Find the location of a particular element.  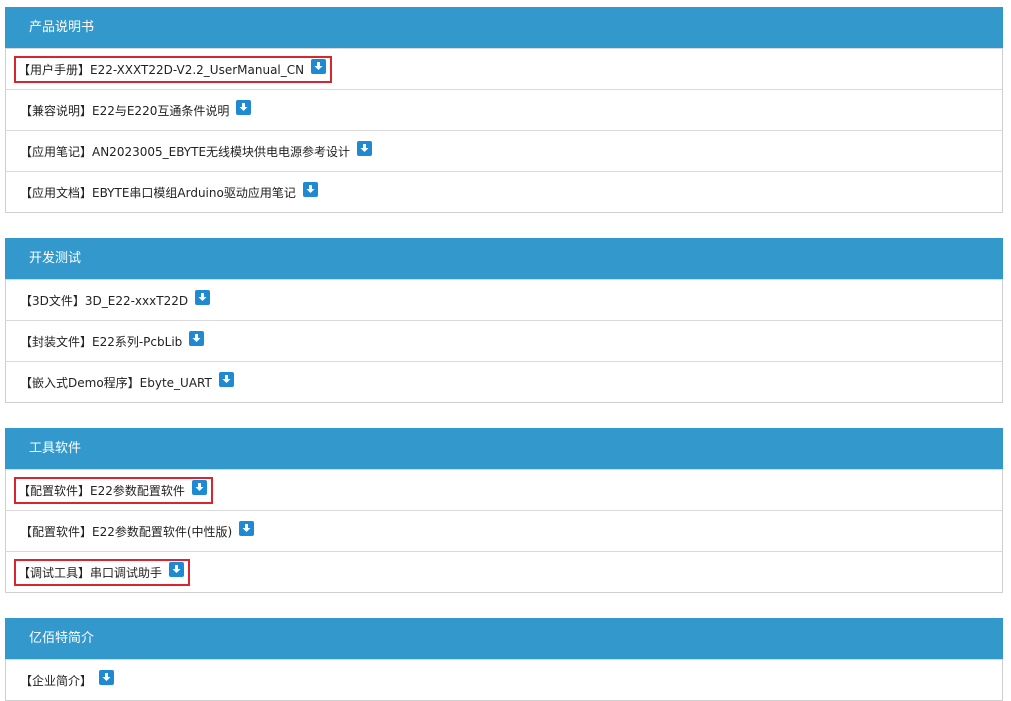

download-link-app-note: 【应用笔记】AN2023005_EBYTE无线模块供电电源参考设计 is located at coordinates (196, 150).